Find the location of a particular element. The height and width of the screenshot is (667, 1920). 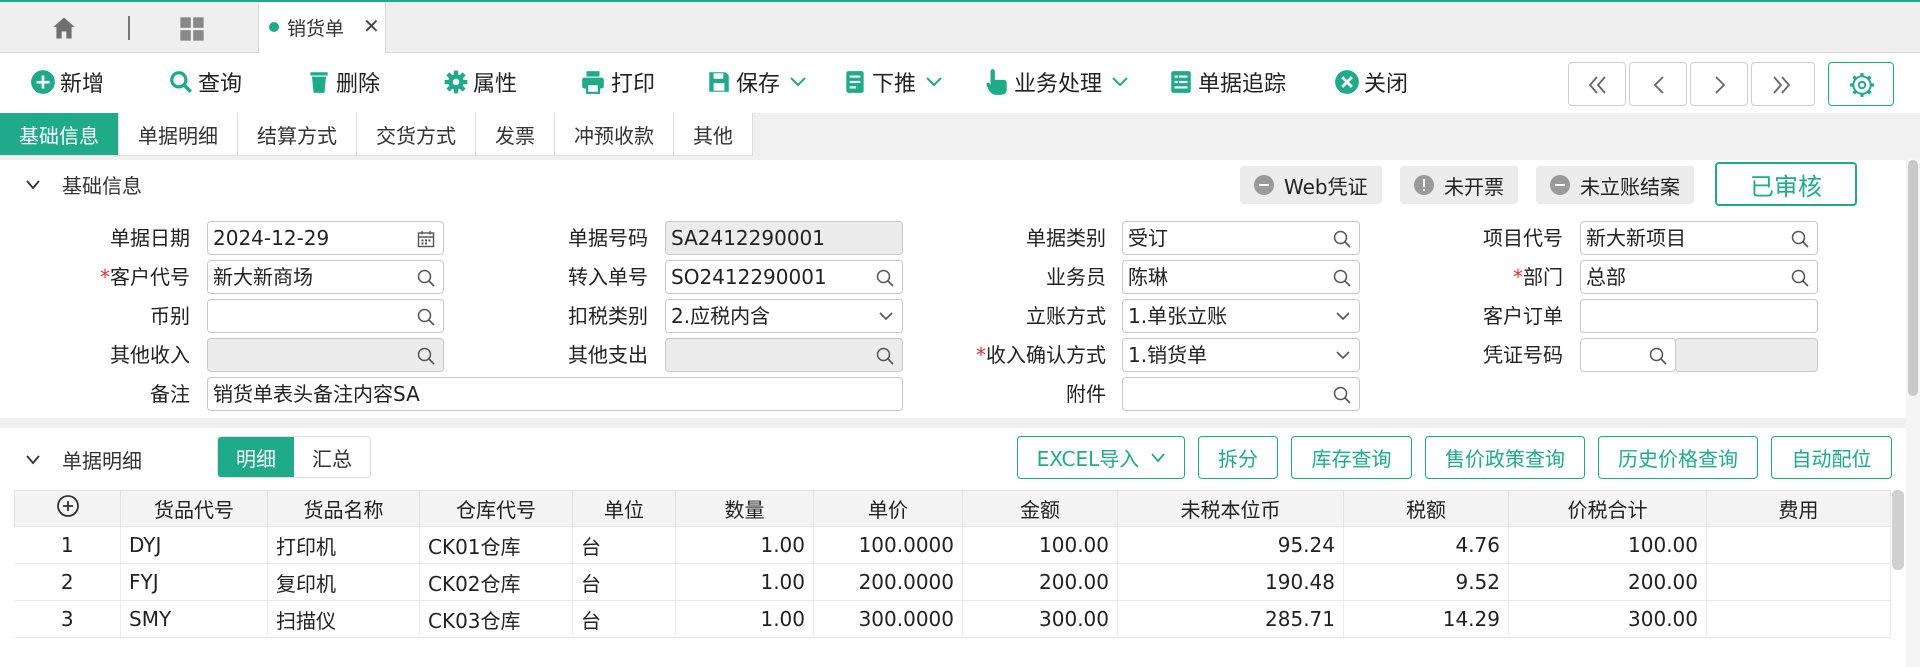

cell-total: 200.00 is located at coordinates (1607, 582).